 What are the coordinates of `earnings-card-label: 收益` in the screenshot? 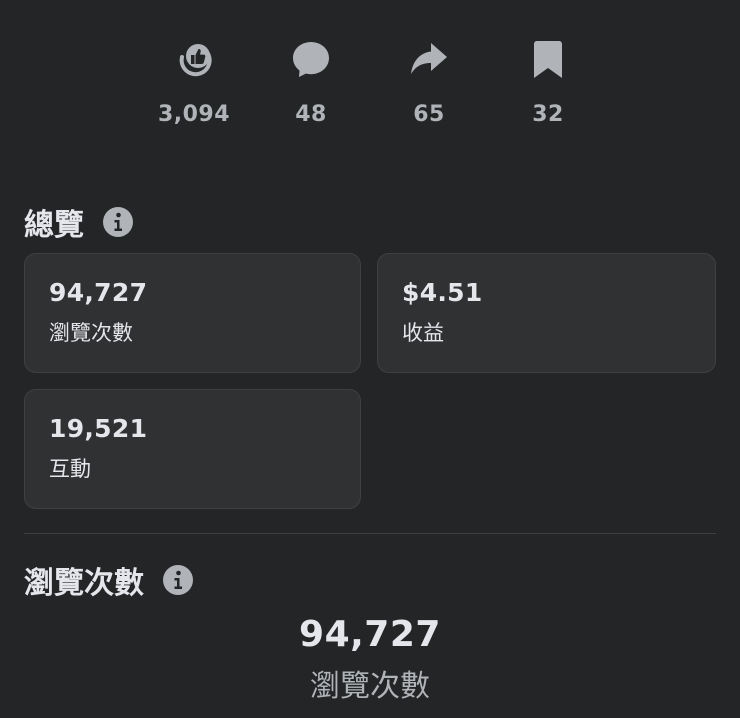 It's located at (423, 333).